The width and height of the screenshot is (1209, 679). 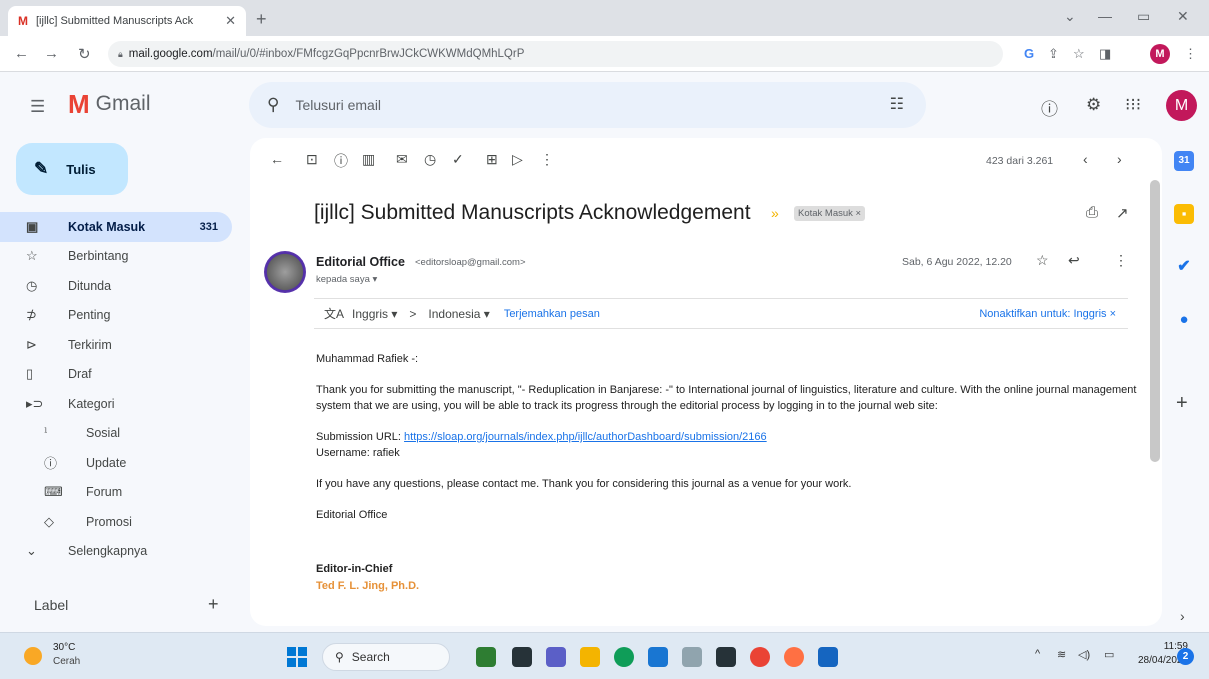 I want to click on unread-count: 331, so click(x=208, y=226).